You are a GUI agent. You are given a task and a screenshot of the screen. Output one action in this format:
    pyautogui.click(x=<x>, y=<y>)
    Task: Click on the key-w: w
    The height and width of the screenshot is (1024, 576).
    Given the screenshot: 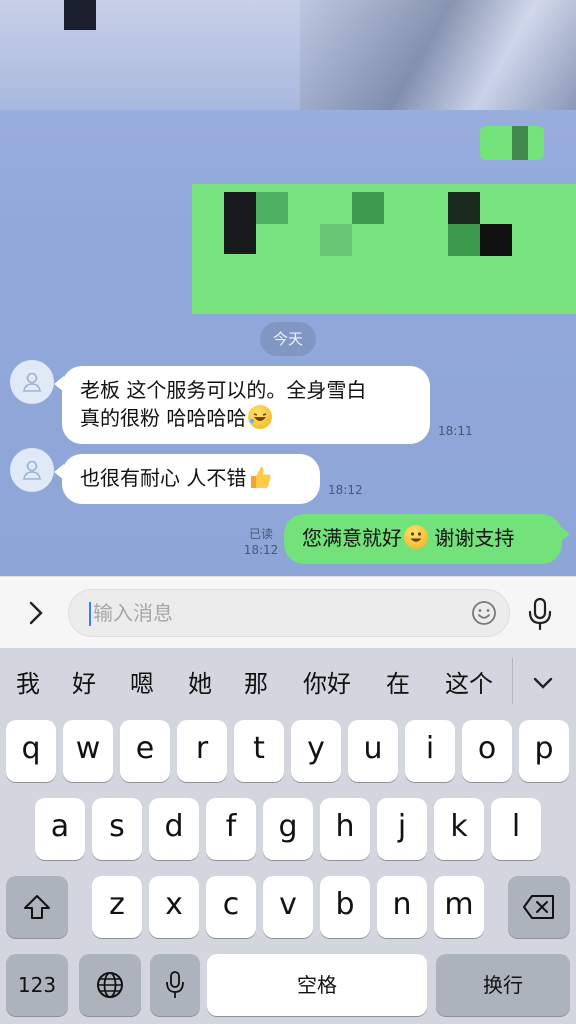 What is the action you would take?
    pyautogui.click(x=88, y=751)
    